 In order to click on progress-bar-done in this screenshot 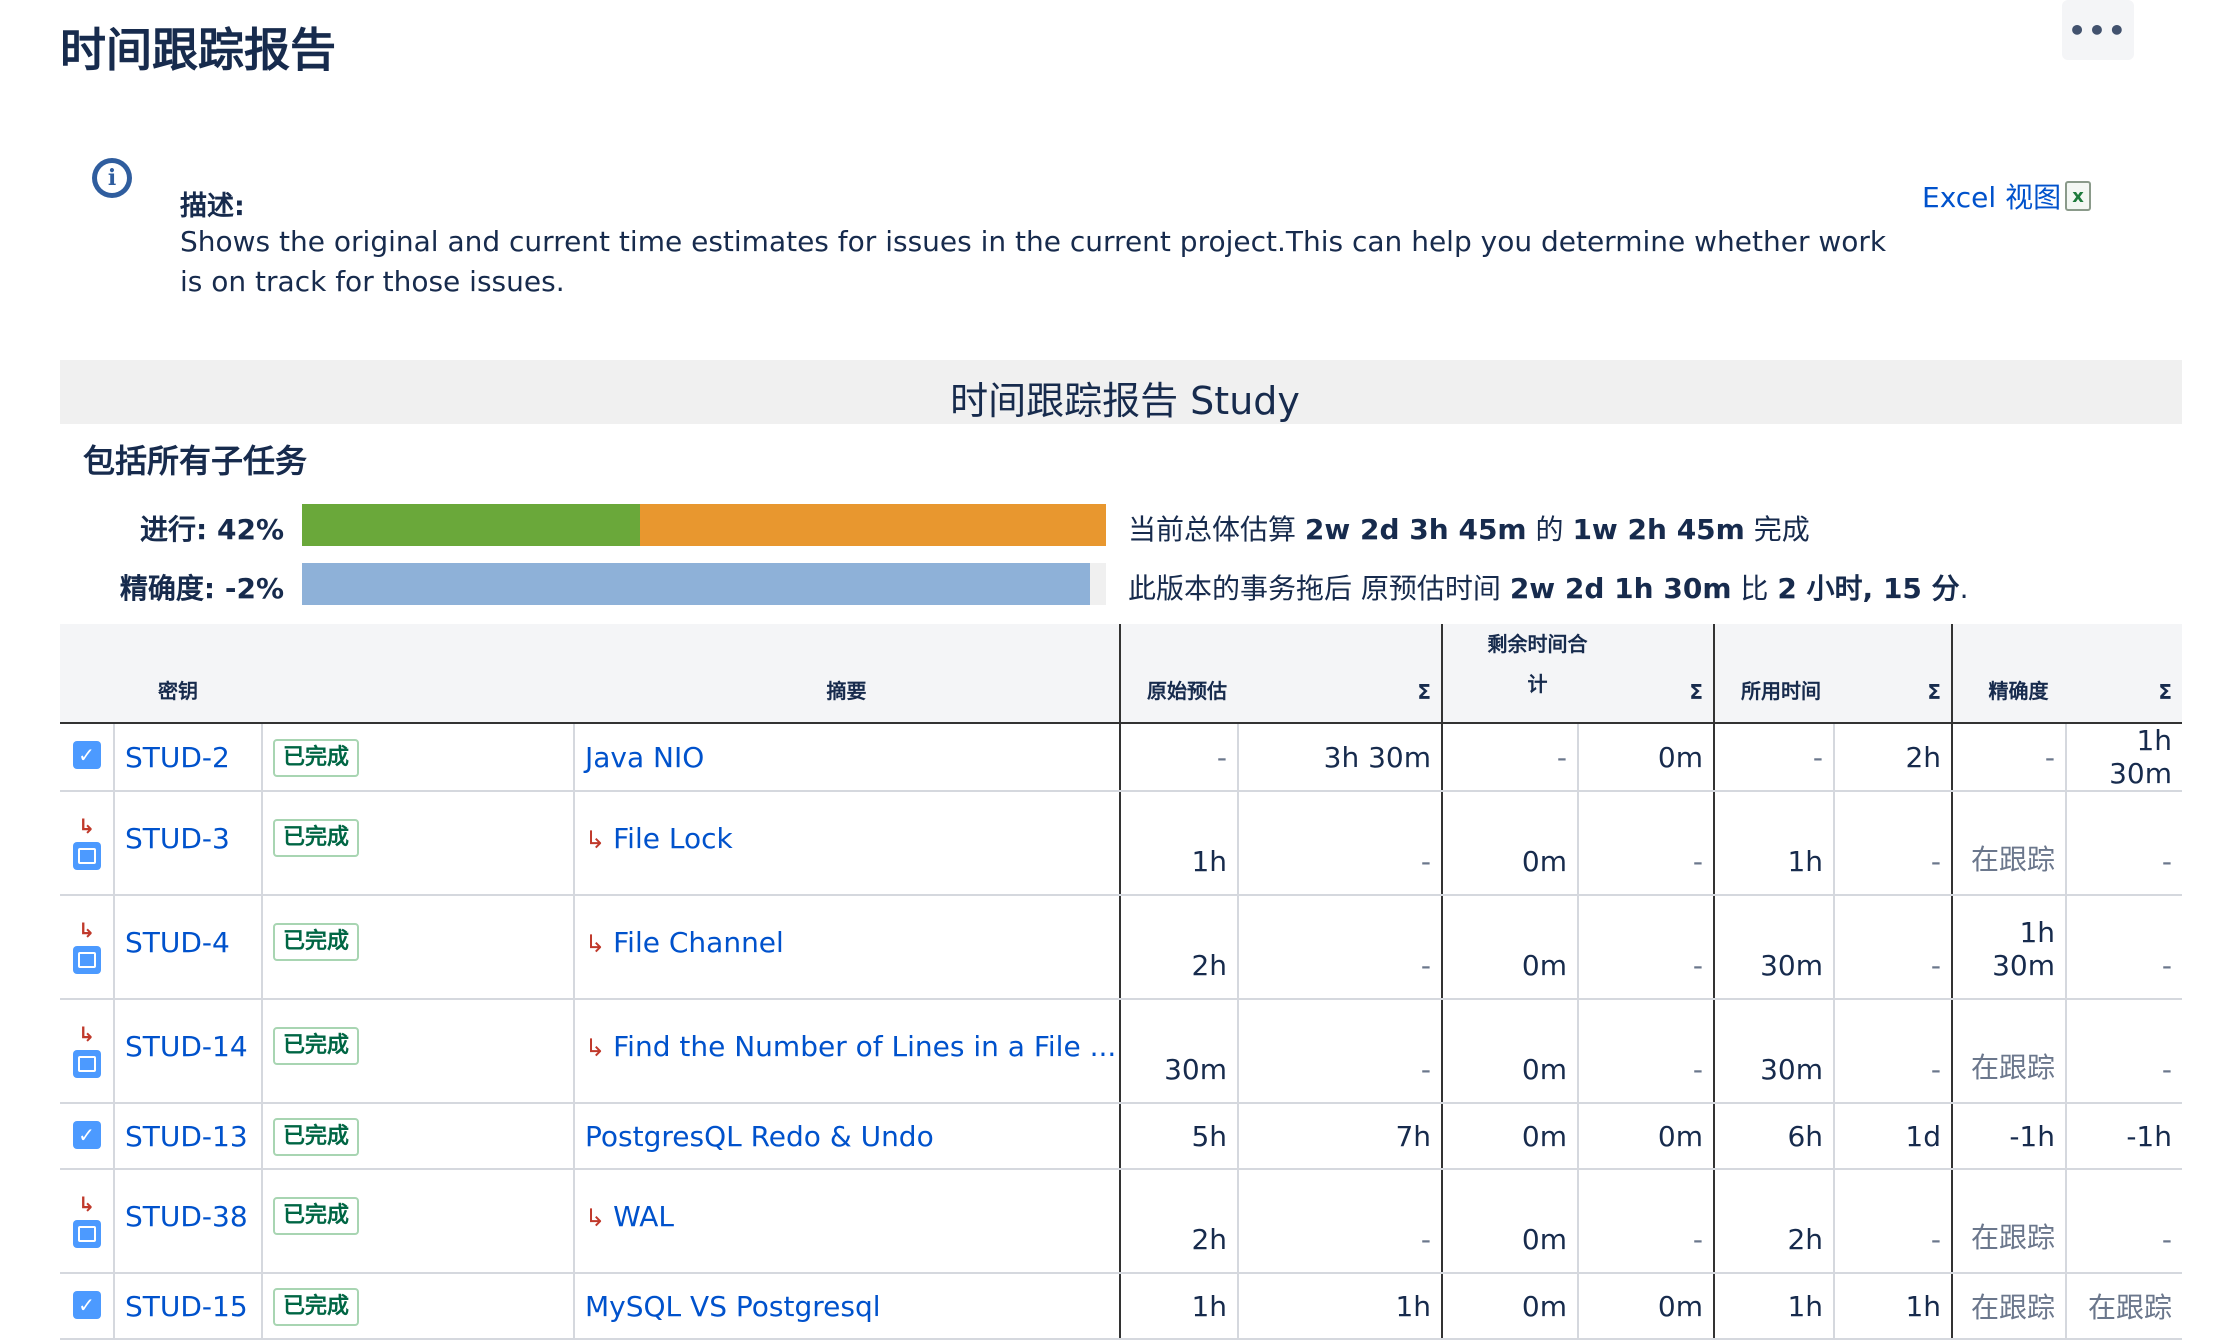, I will do `click(471, 525)`.